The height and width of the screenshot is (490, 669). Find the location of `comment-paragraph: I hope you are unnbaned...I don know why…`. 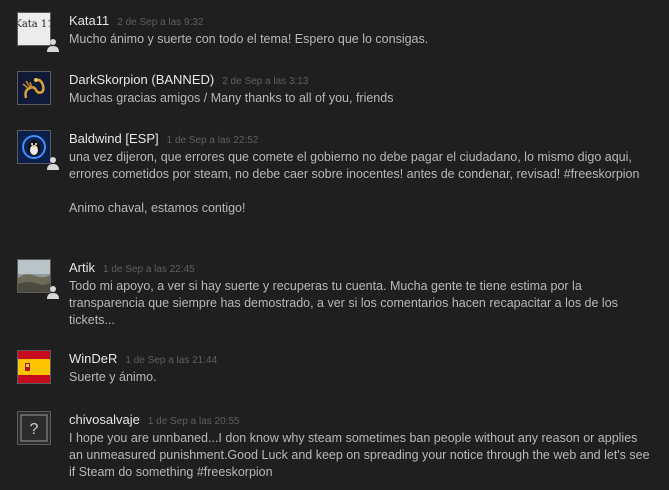

comment-paragraph: I hope you are unnbaned...I don know why… is located at coordinates (359, 455).